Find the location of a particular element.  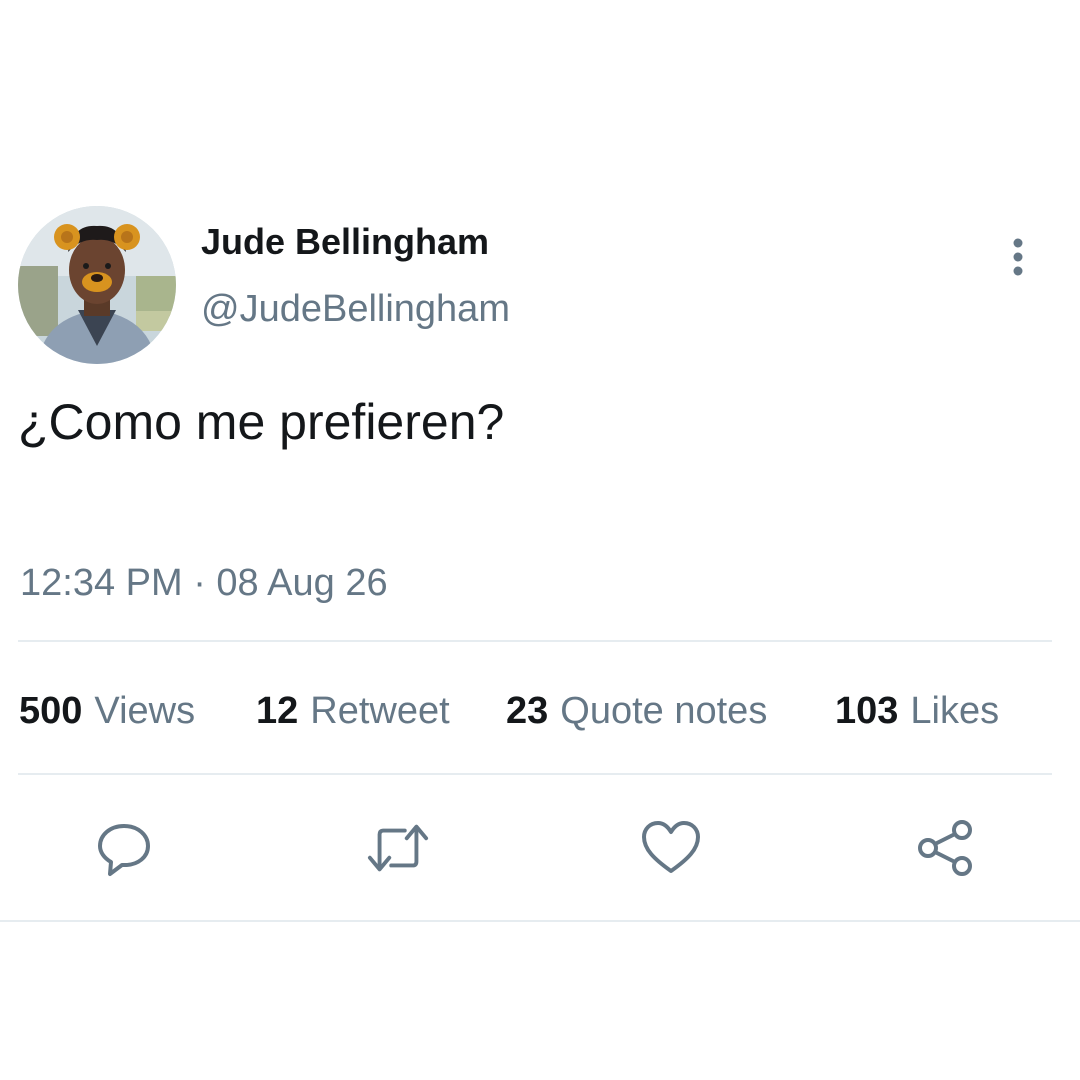

stat-count: 500 is located at coordinates (51, 711).